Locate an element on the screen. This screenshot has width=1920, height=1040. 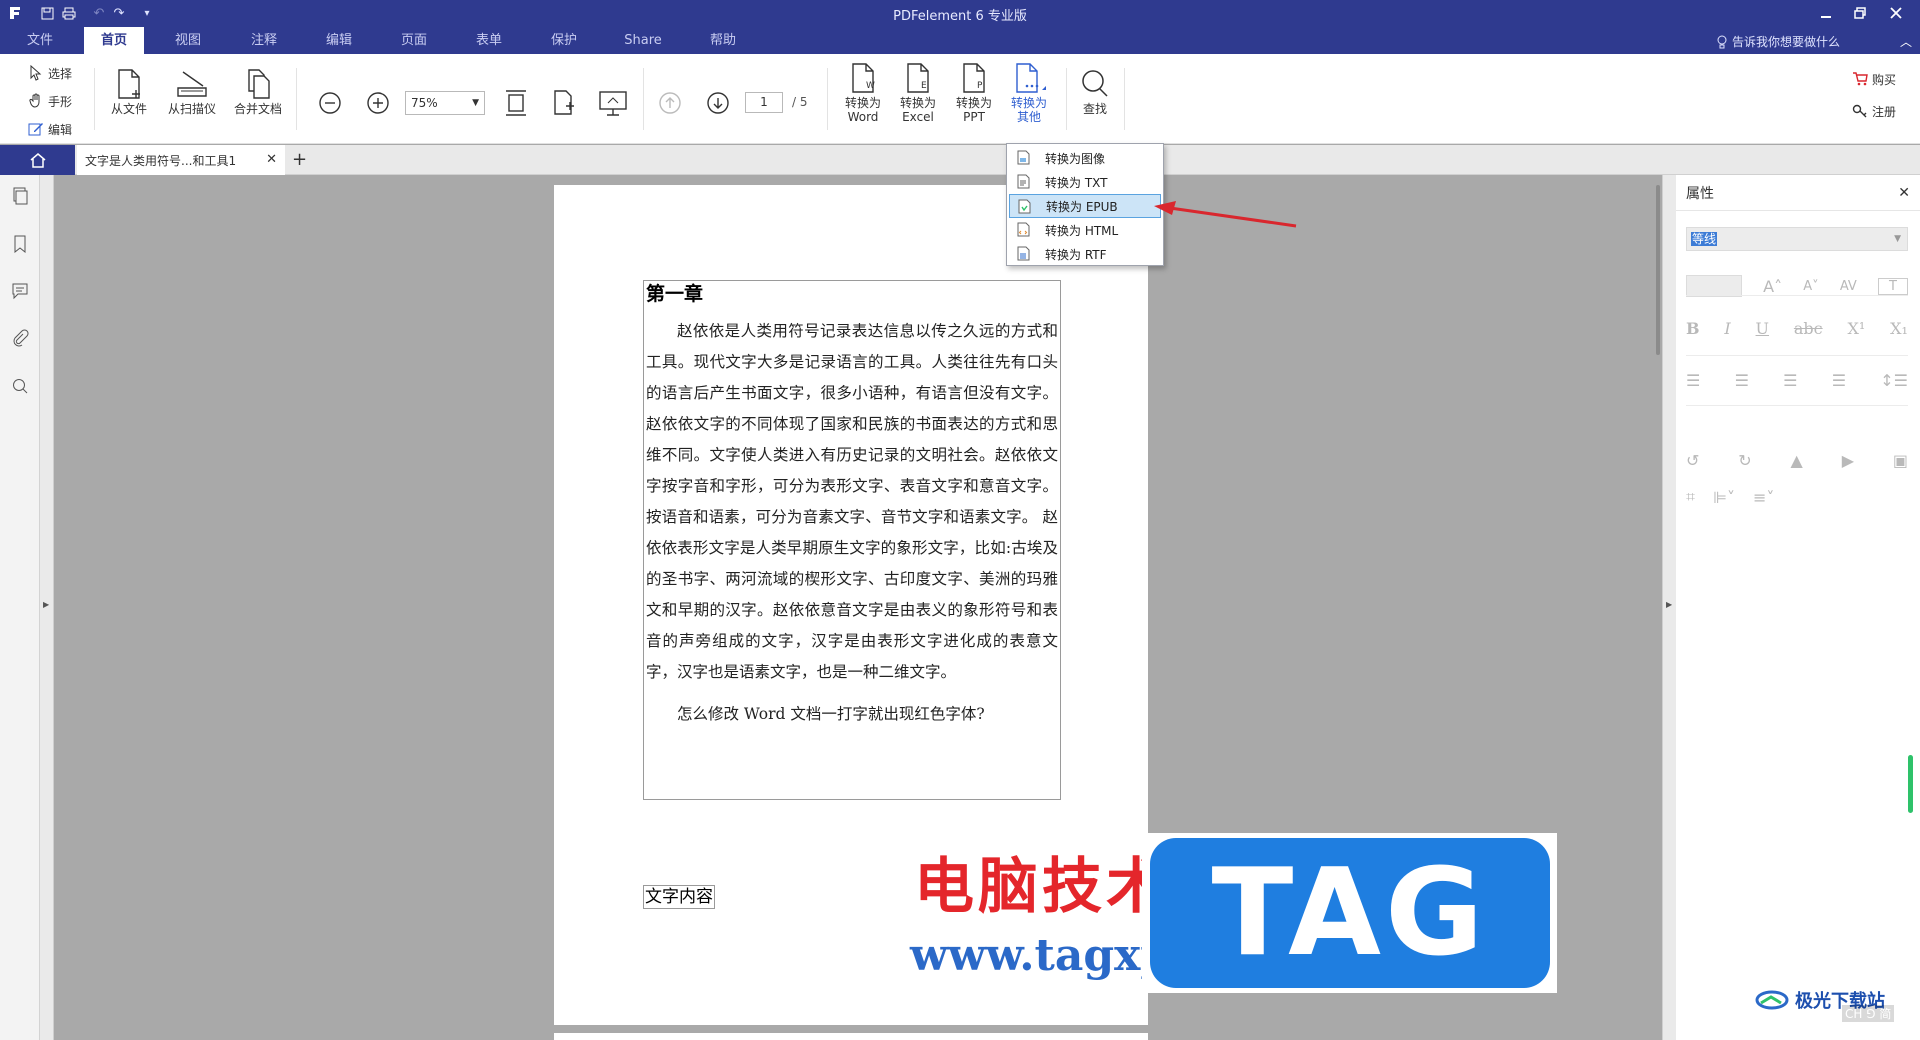
print-icon is located at coordinates (69, 13).